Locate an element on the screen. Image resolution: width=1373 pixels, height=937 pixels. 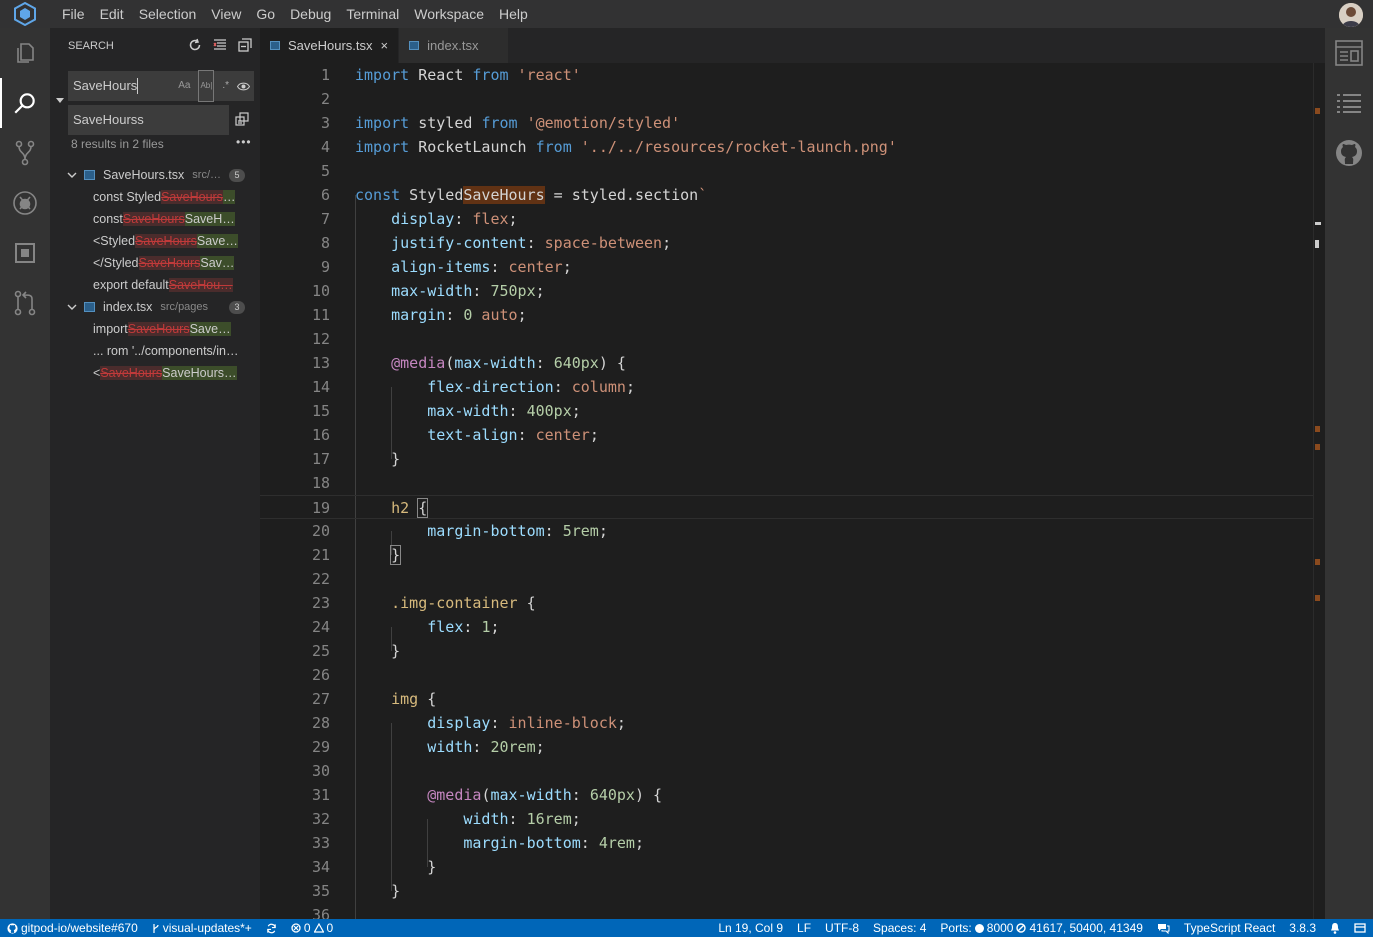
code-line: 25 } is located at coordinates (787, 651).